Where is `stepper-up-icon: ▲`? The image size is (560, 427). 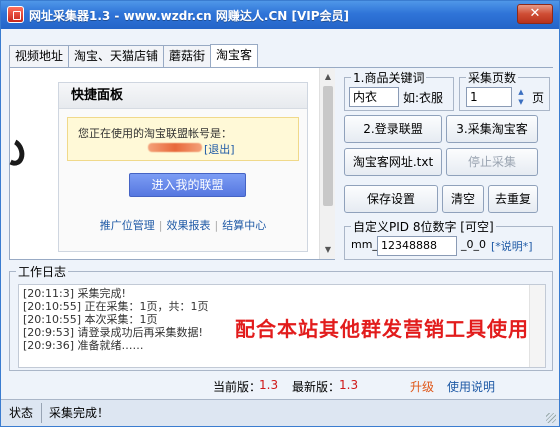
stepper-up-icon: ▲ is located at coordinates (521, 92).